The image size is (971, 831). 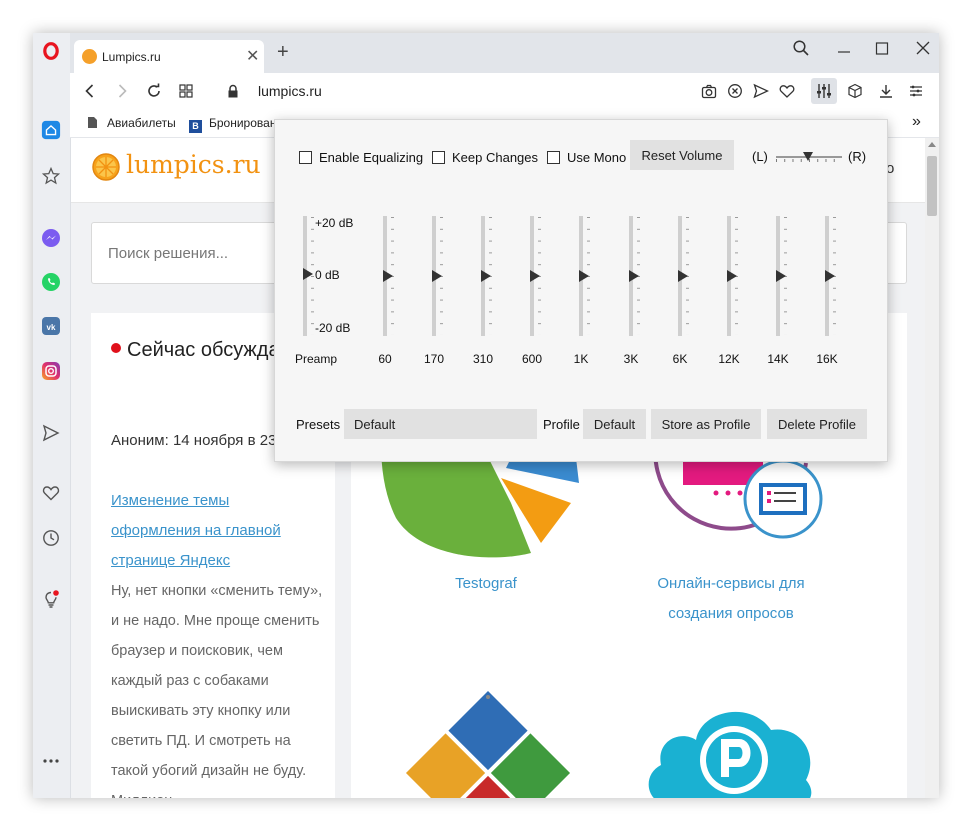 What do you see at coordinates (729, 359) in the screenshot?
I see `band-label: 12K` at bounding box center [729, 359].